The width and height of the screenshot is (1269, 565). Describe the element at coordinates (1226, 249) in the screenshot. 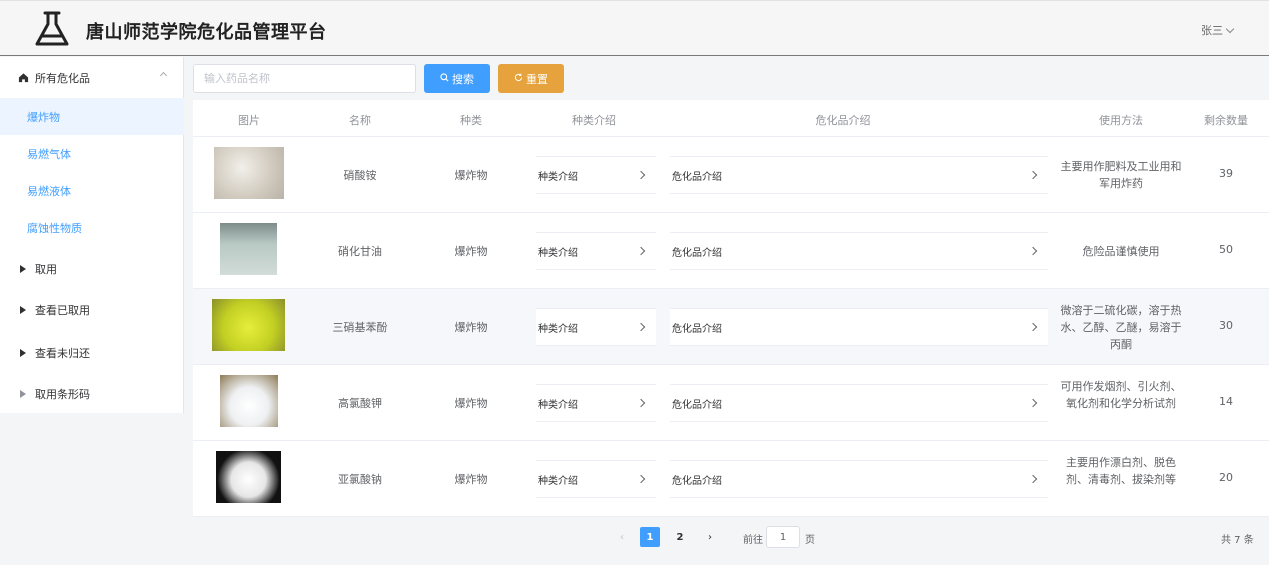

I see `remaining-quantity: 50` at that location.